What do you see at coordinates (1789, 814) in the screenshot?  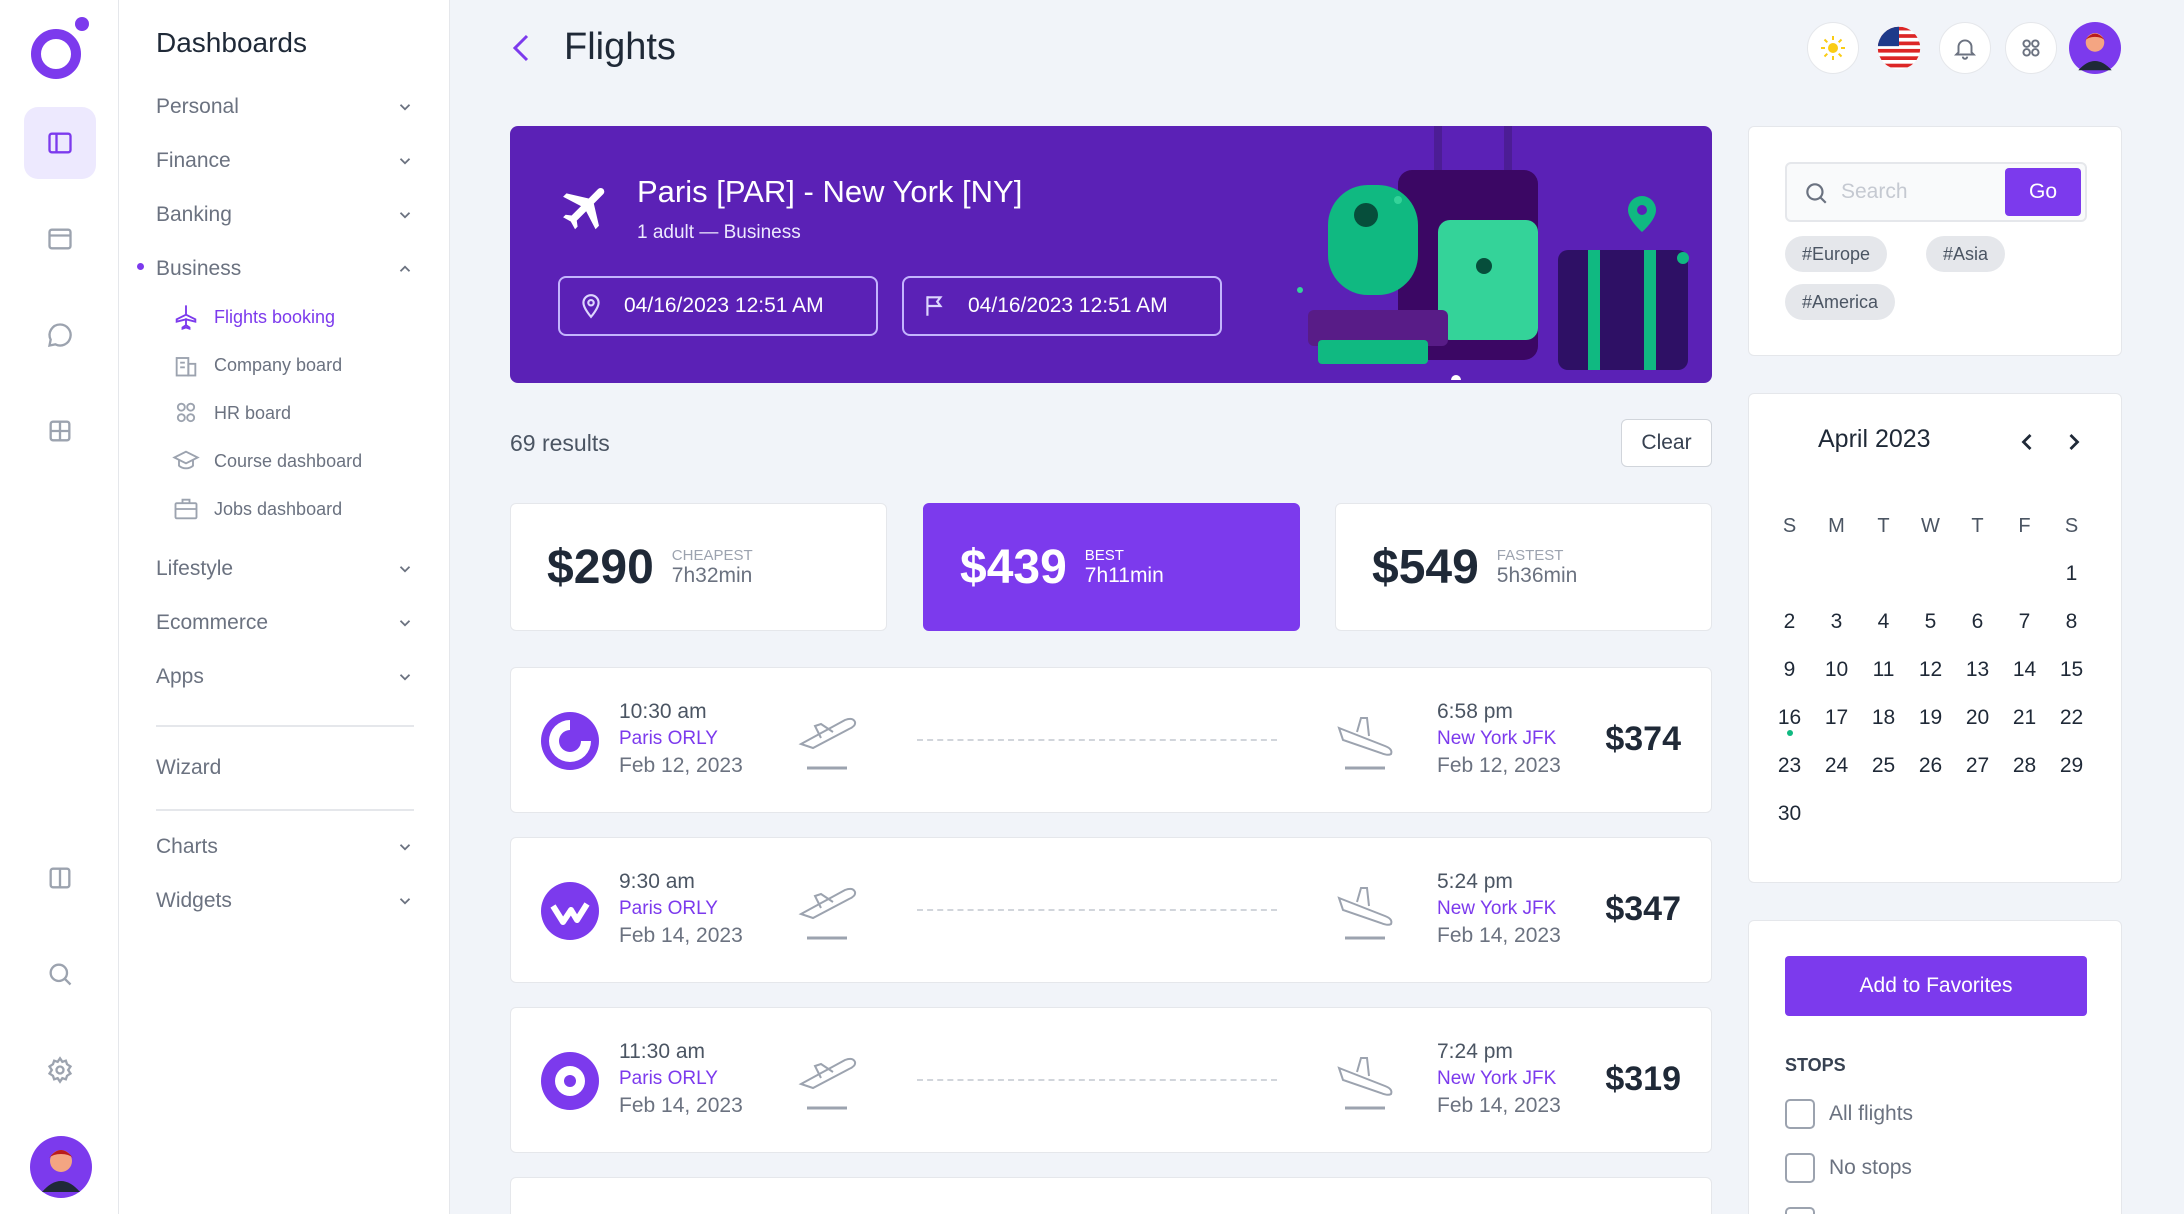 I see `calendar-day: 30` at bounding box center [1789, 814].